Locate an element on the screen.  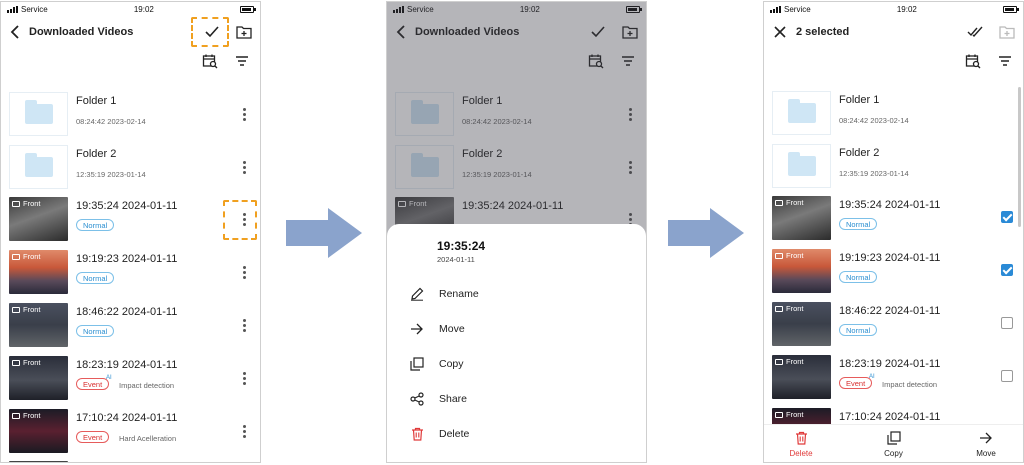
pencil-icon is located at coordinates (417, 294).